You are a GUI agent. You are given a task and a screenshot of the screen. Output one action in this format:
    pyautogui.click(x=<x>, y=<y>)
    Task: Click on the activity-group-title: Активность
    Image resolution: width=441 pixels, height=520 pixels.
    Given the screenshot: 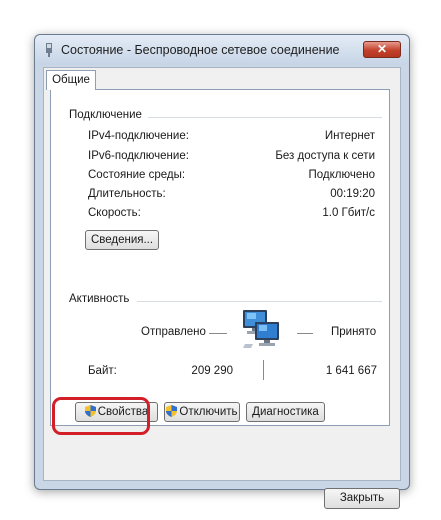 What is the action you would take?
    pyautogui.click(x=101, y=299)
    